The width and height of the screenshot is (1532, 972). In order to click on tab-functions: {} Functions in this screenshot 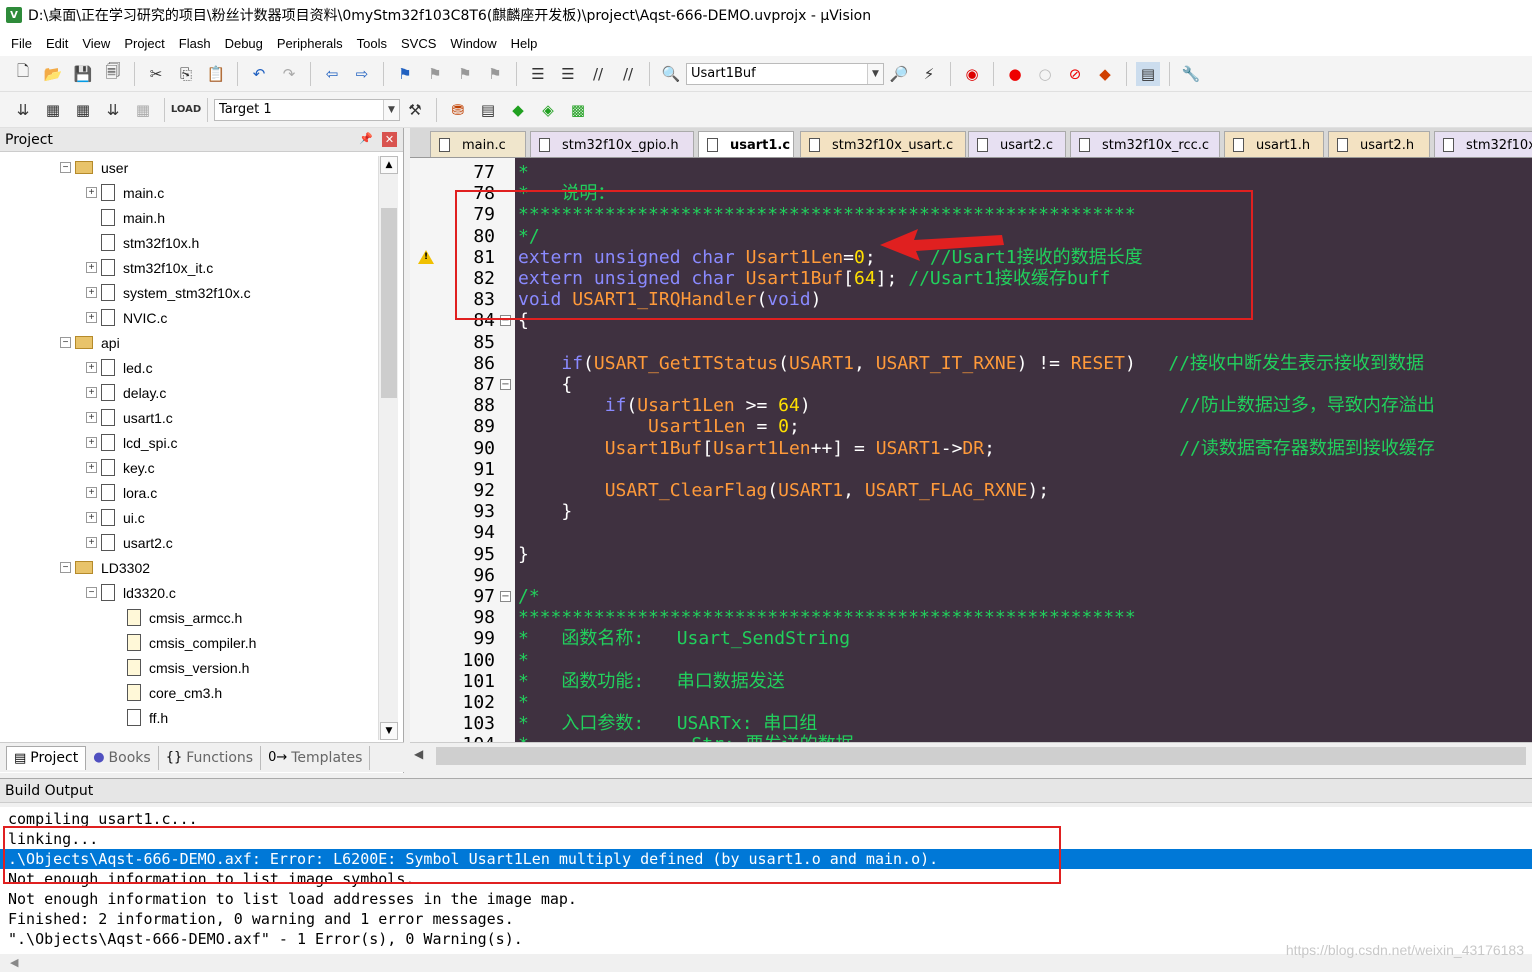, I will do `click(210, 757)`.